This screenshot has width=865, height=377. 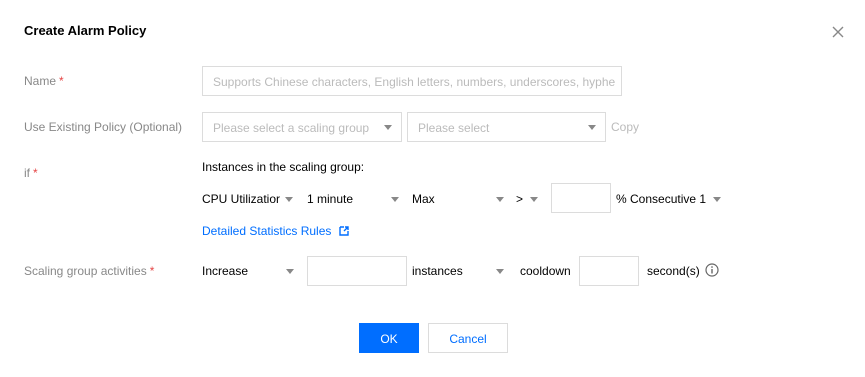 What do you see at coordinates (344, 231) in the screenshot?
I see `external-link-icon` at bounding box center [344, 231].